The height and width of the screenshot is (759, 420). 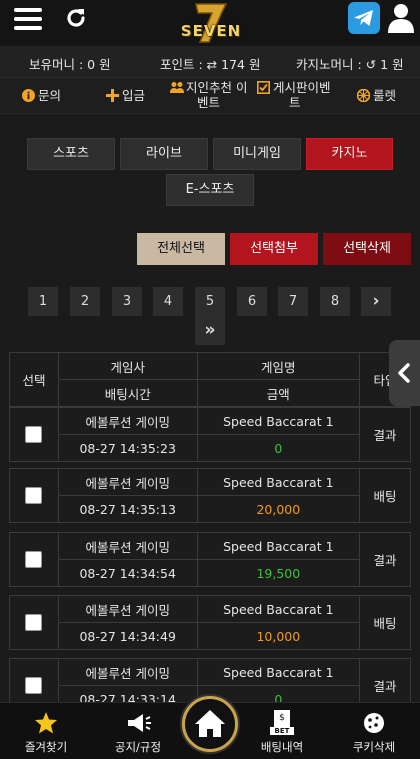 I want to click on page-8: 8, so click(x=335, y=301).